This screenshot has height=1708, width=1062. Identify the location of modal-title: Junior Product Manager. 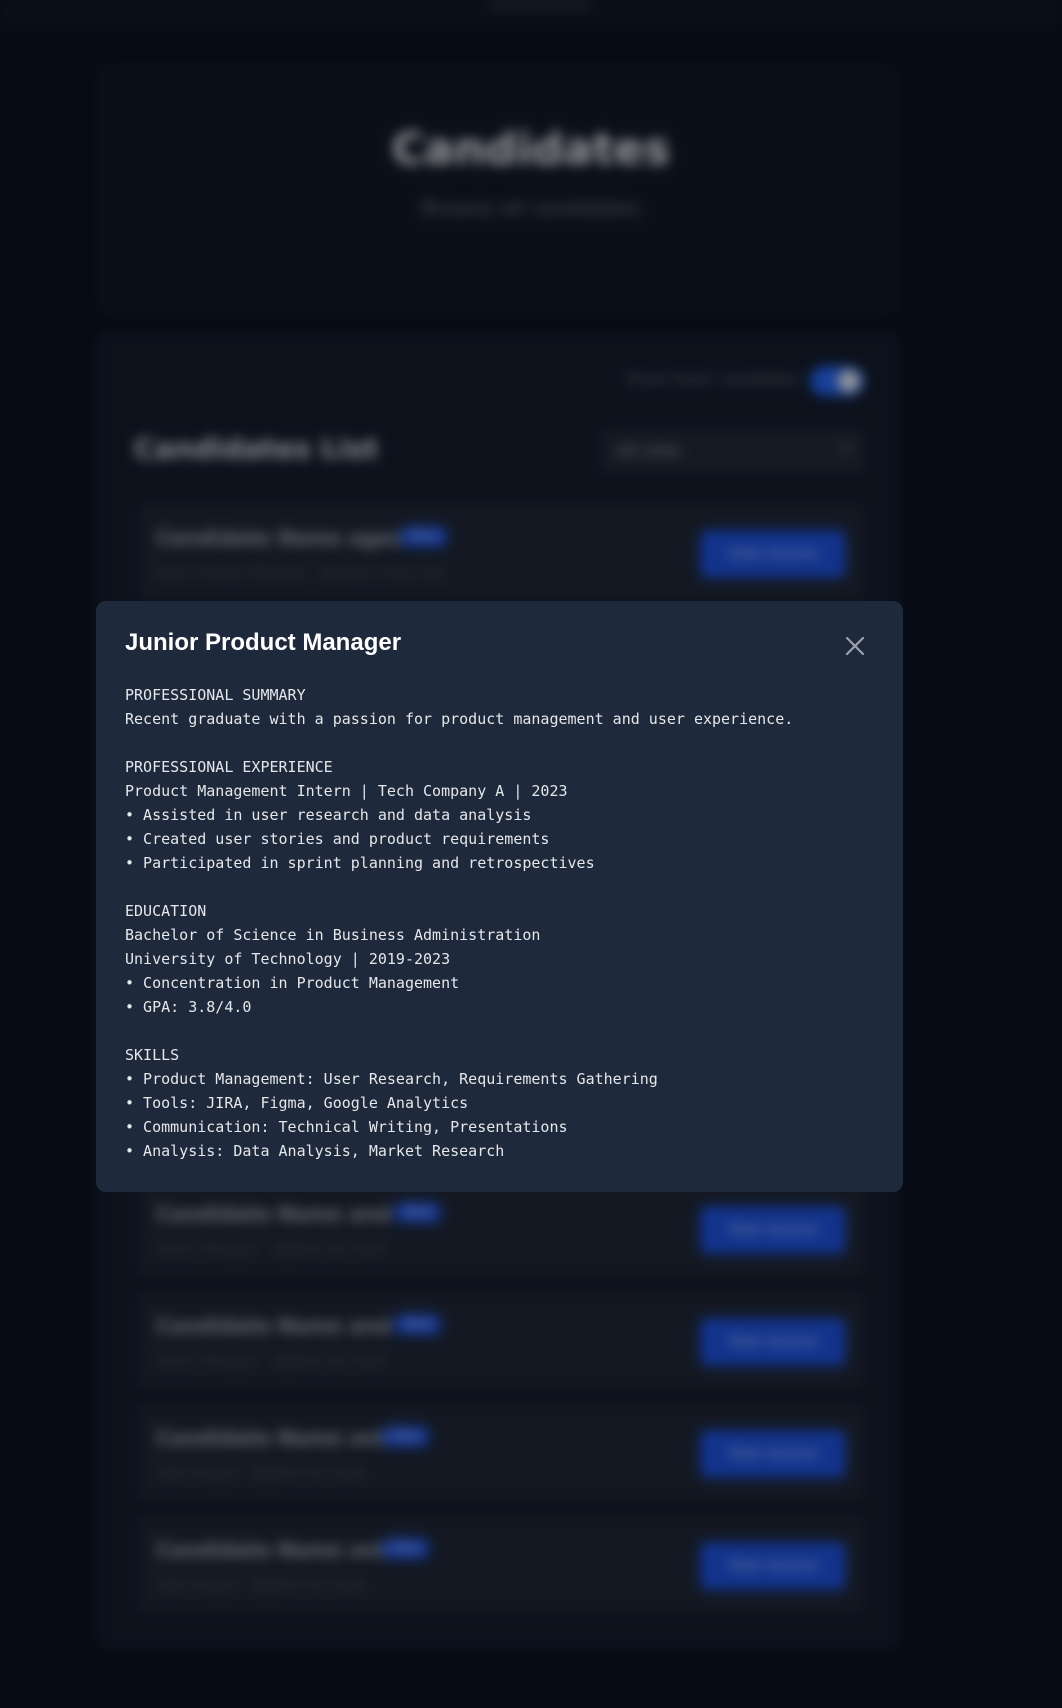
(263, 642).